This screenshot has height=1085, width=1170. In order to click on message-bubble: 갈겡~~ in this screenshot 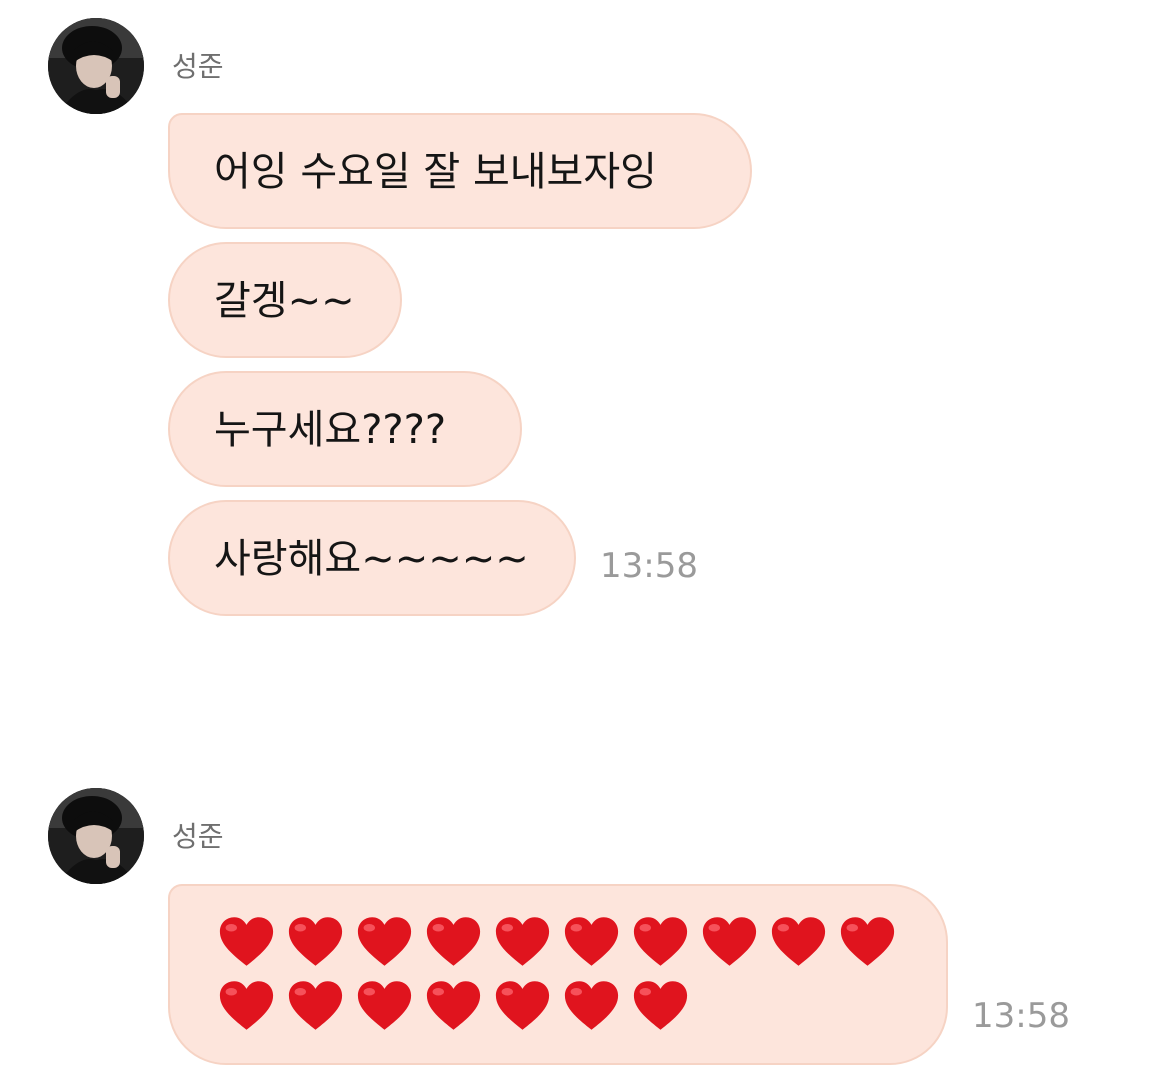, I will do `click(285, 300)`.